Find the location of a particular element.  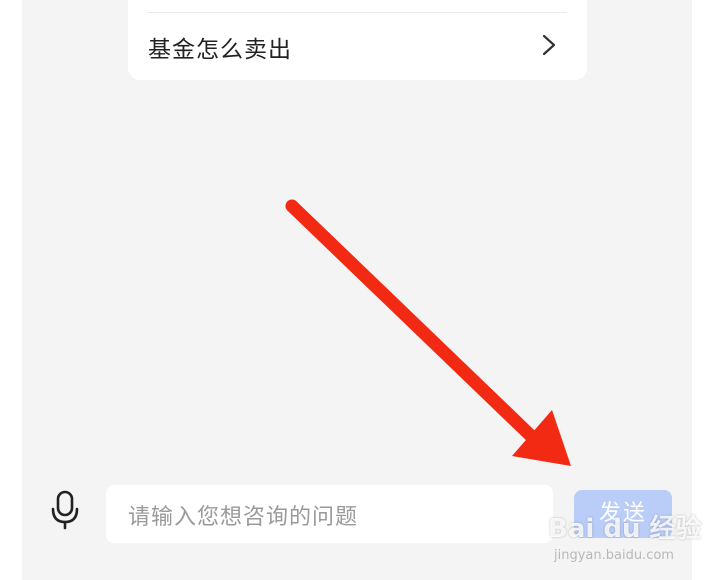

right-margin is located at coordinates (703, 290).